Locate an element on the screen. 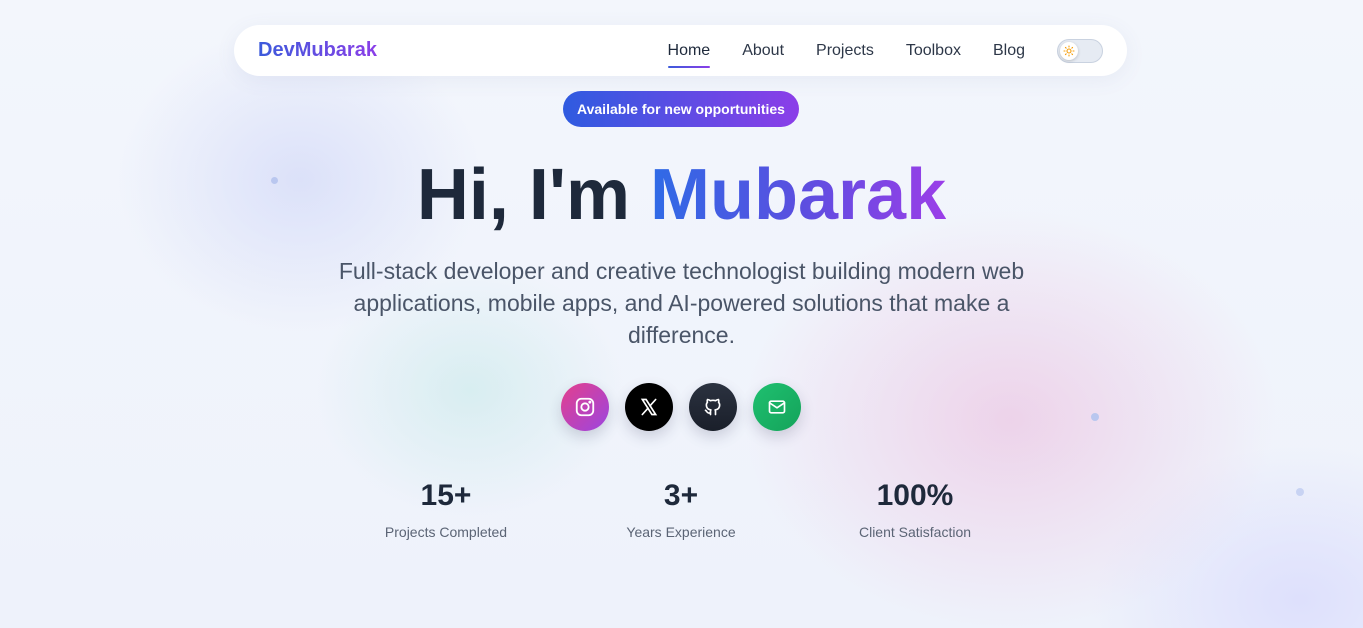 Image resolution: width=1363 pixels, height=628 pixels. nav-link-projects: Projects is located at coordinates (845, 51).